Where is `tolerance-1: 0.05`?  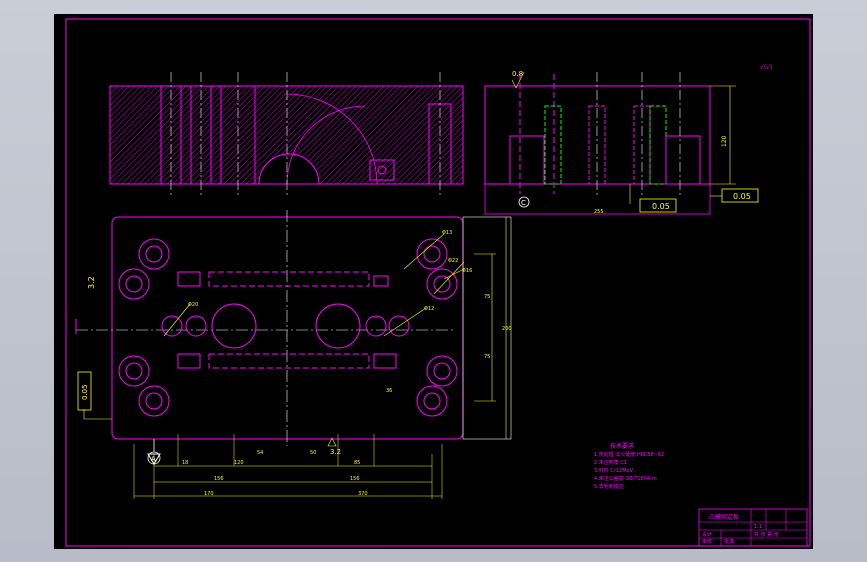 tolerance-1: 0.05 is located at coordinates (661, 206).